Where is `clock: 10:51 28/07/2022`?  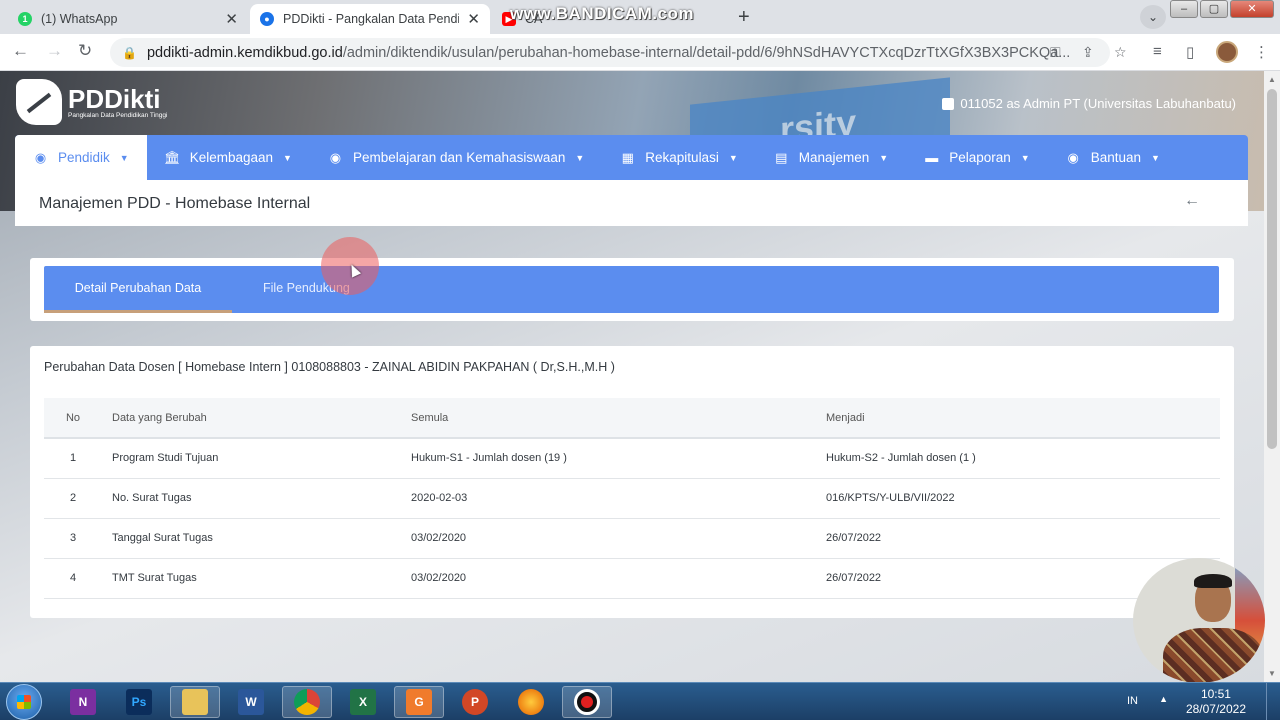
clock: 10:51 28/07/2022 is located at coordinates (1216, 702).